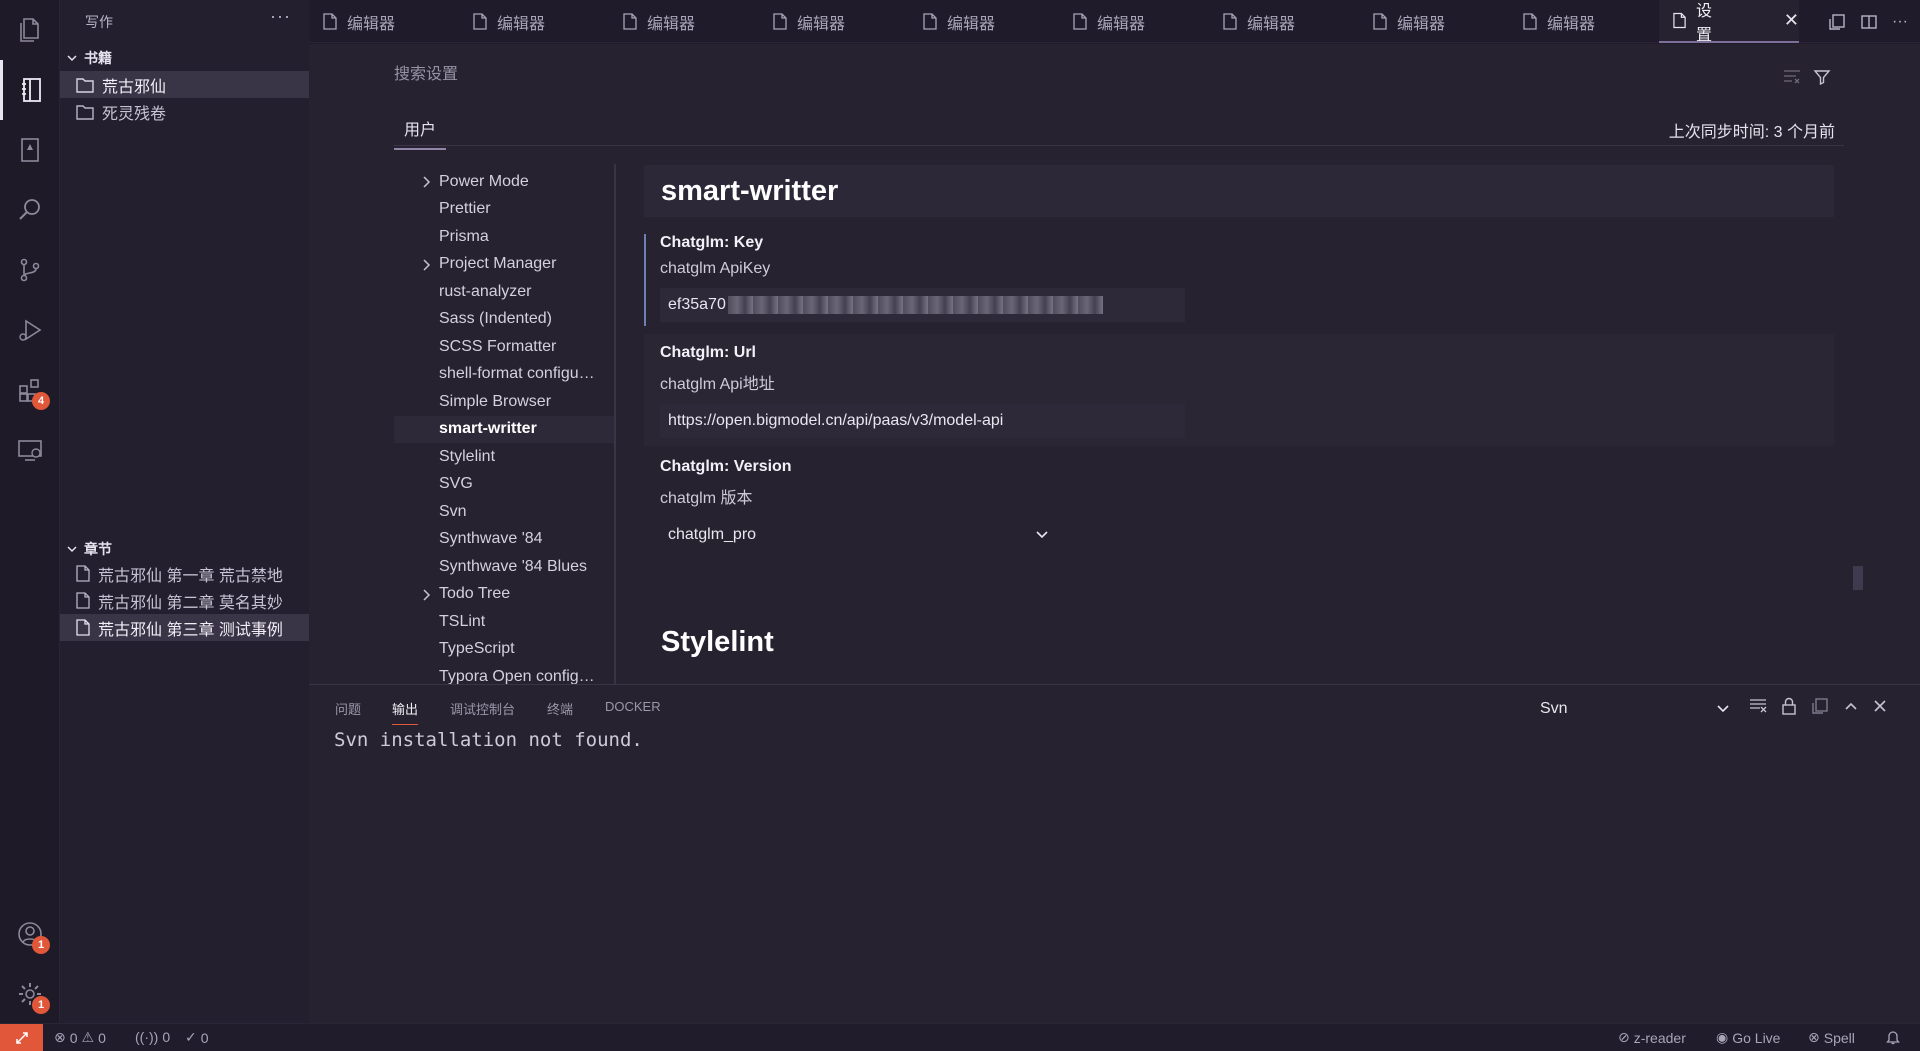 This screenshot has height=1051, width=1920. I want to click on chevron-up-icon, so click(1851, 706).